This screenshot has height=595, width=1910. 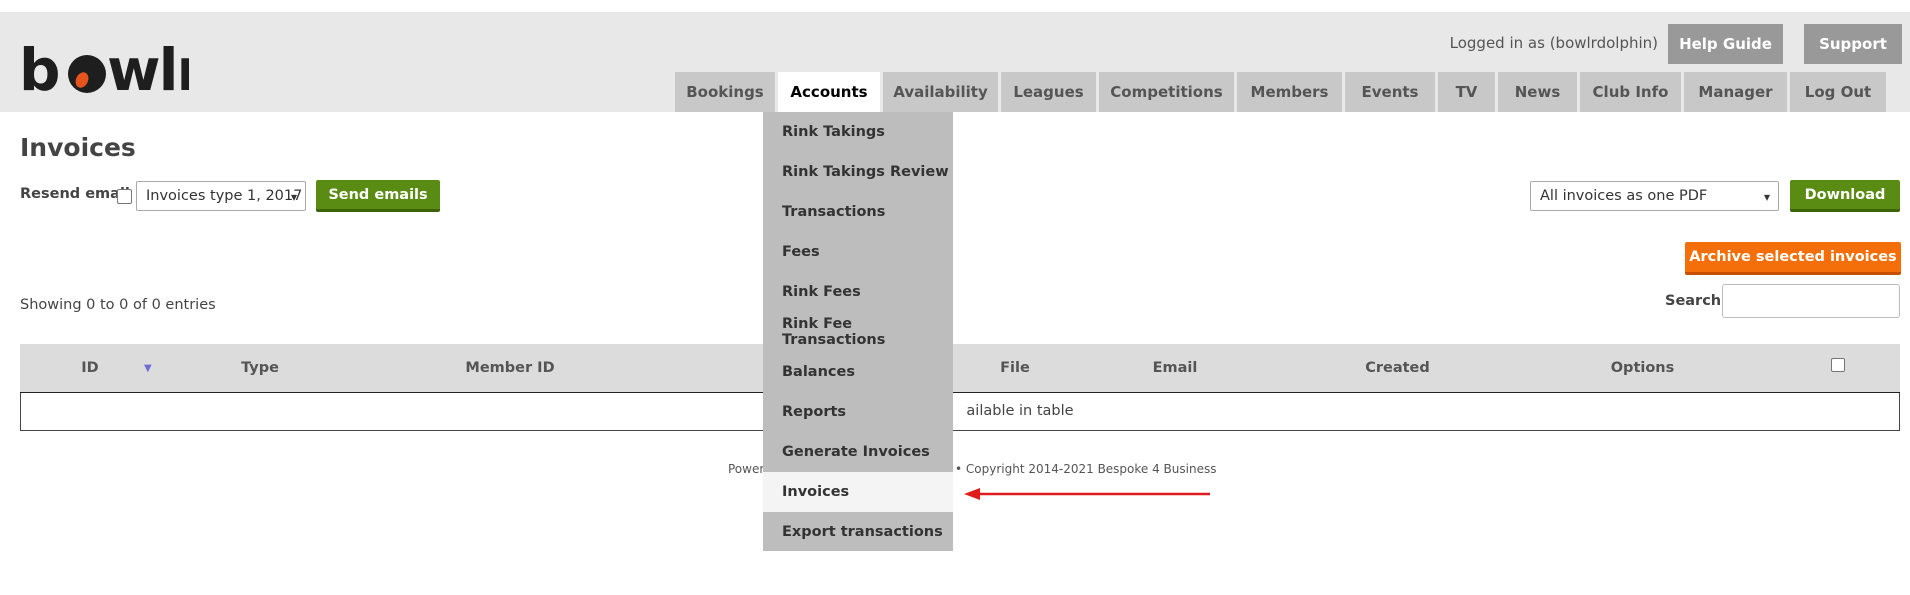 What do you see at coordinates (148, 69) in the screenshot?
I see `svg-text: wlr` at bounding box center [148, 69].